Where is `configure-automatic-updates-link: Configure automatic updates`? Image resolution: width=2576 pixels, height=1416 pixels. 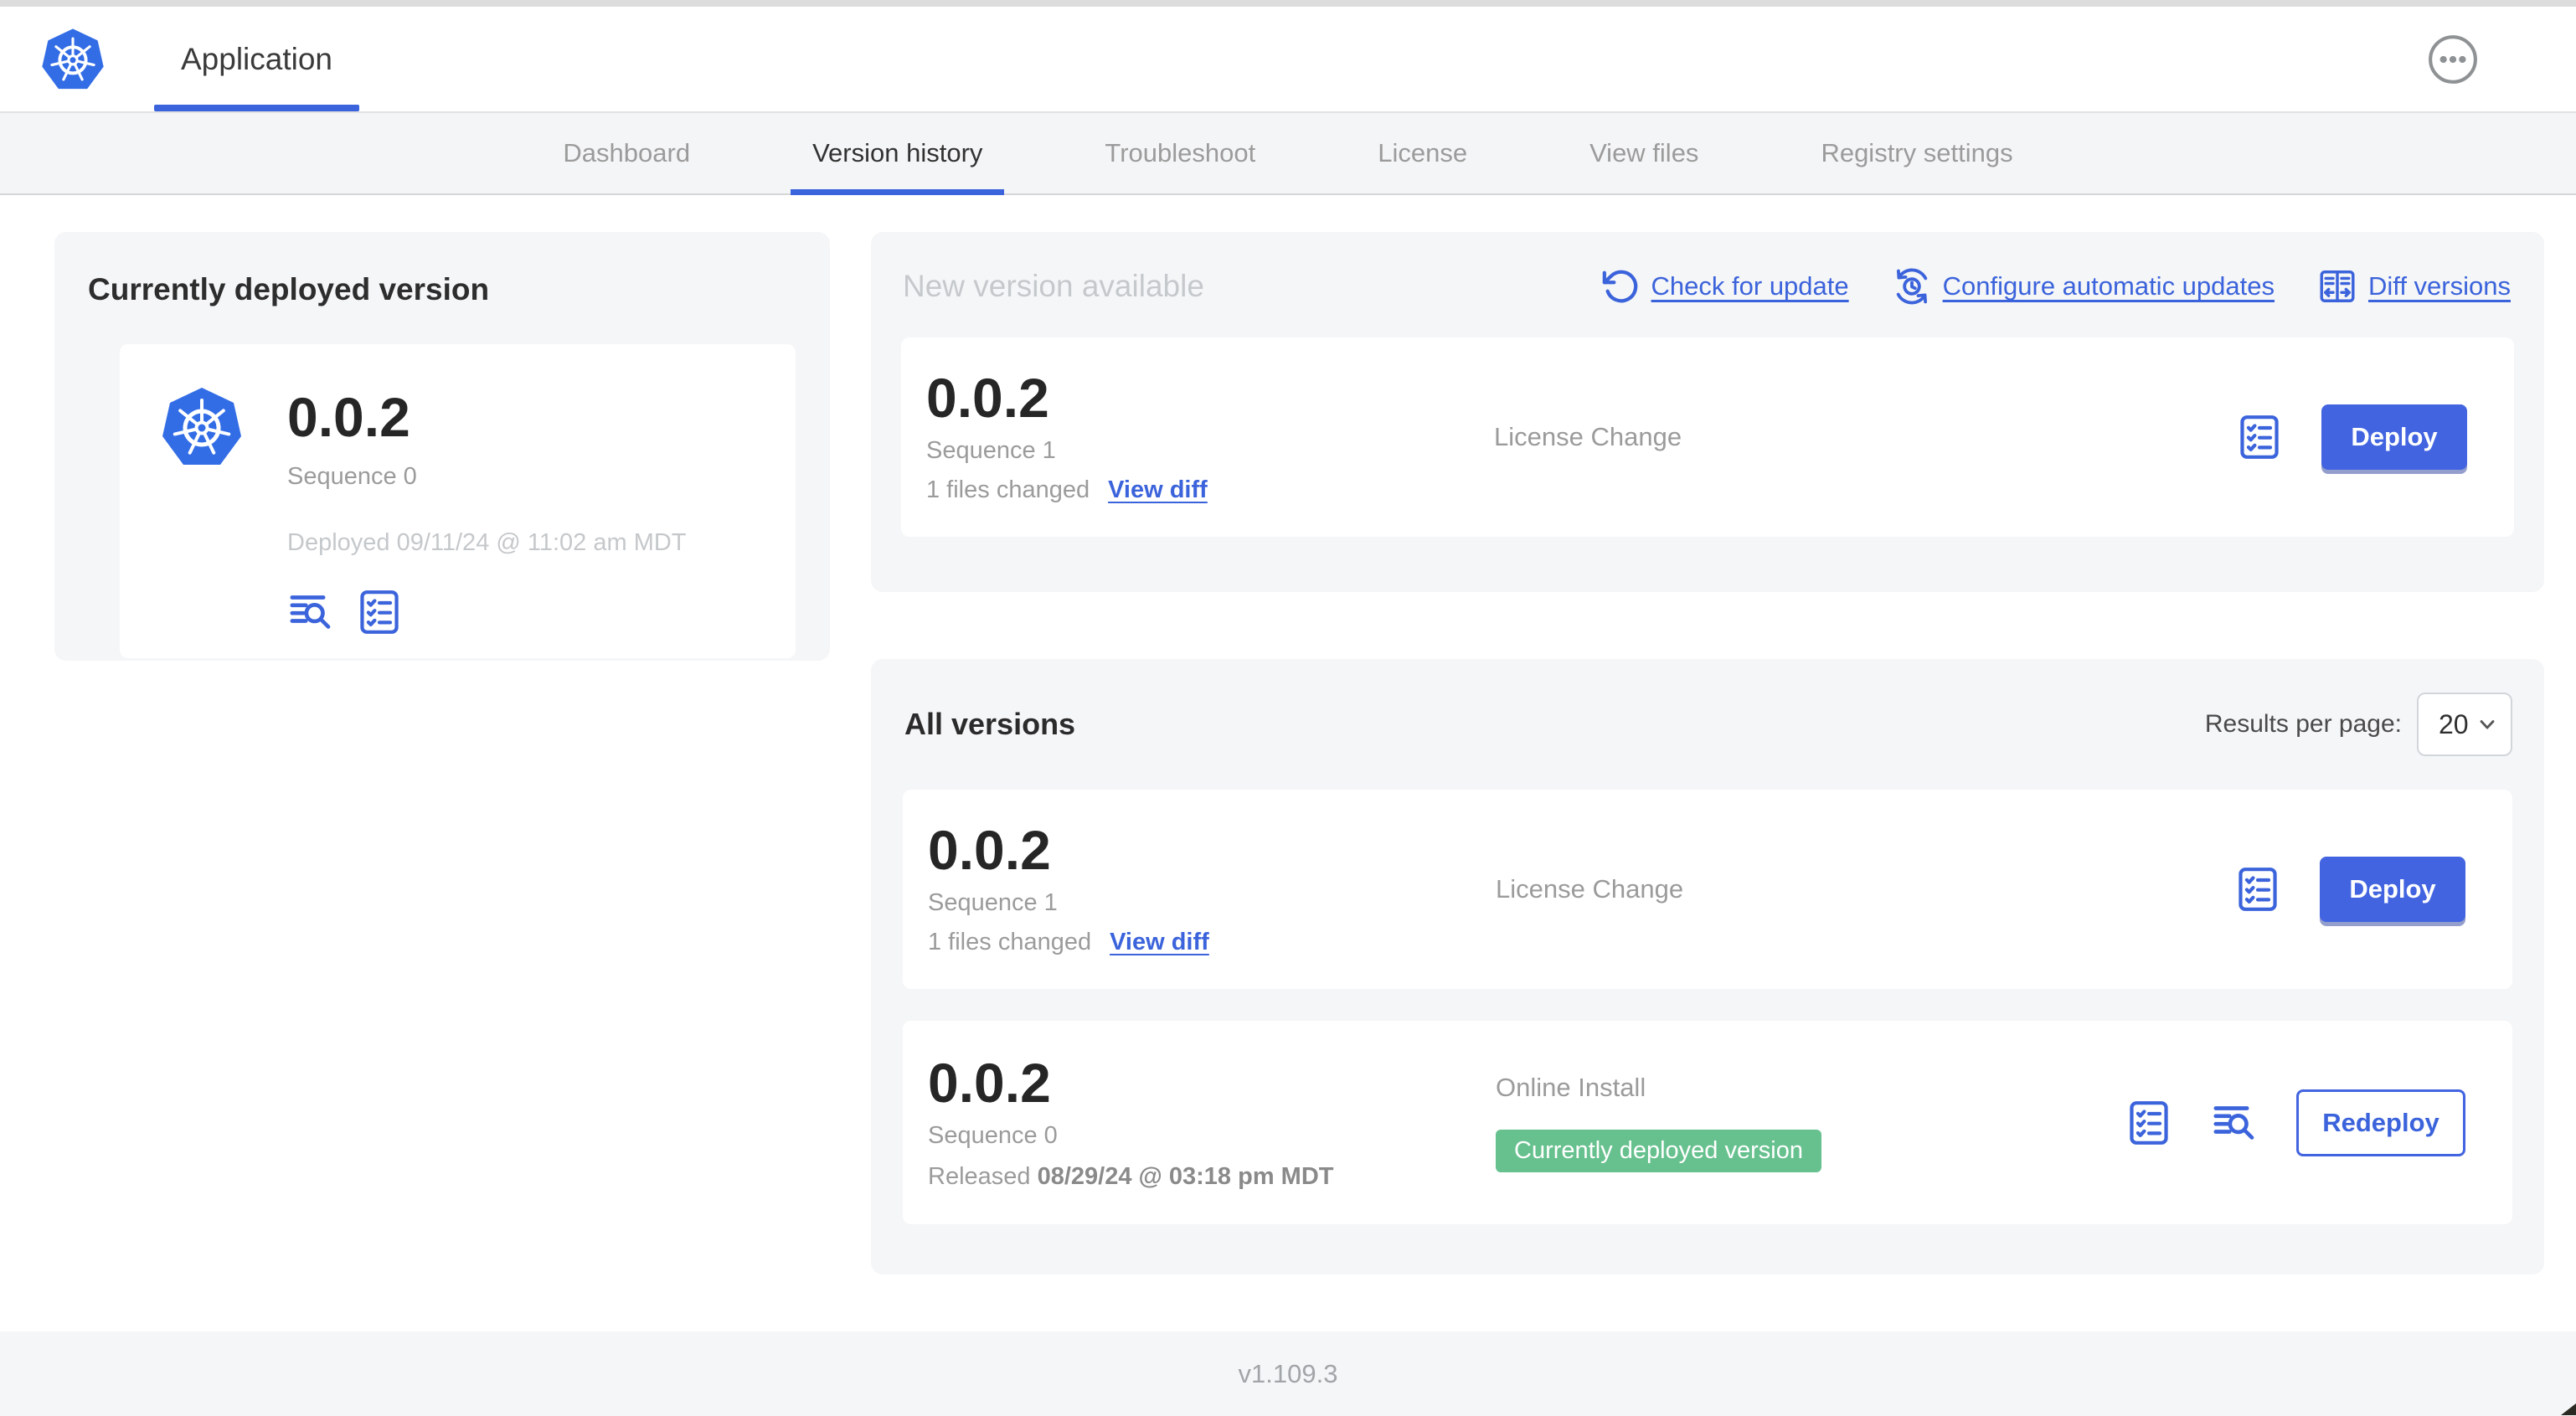
configure-automatic-updates-link: Configure automatic updates is located at coordinates (2084, 286).